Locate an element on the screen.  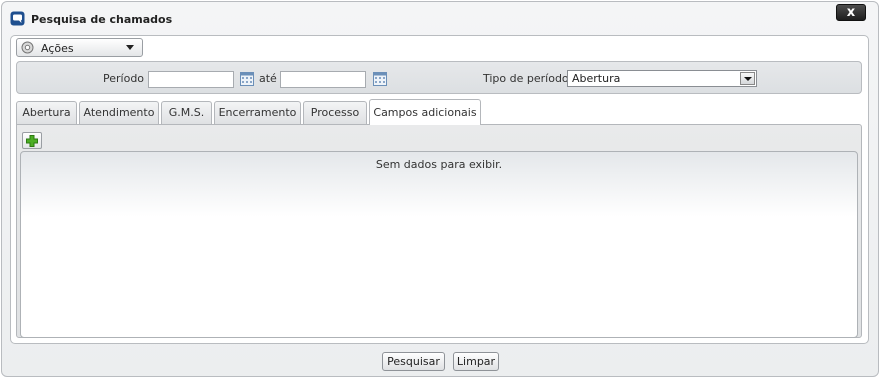
plus-icon is located at coordinates (32, 141).